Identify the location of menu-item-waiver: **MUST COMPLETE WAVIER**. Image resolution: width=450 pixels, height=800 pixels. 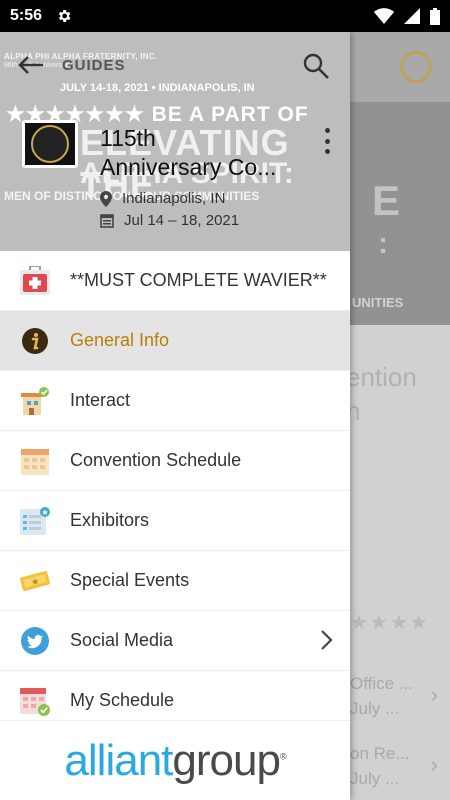
(175, 281).